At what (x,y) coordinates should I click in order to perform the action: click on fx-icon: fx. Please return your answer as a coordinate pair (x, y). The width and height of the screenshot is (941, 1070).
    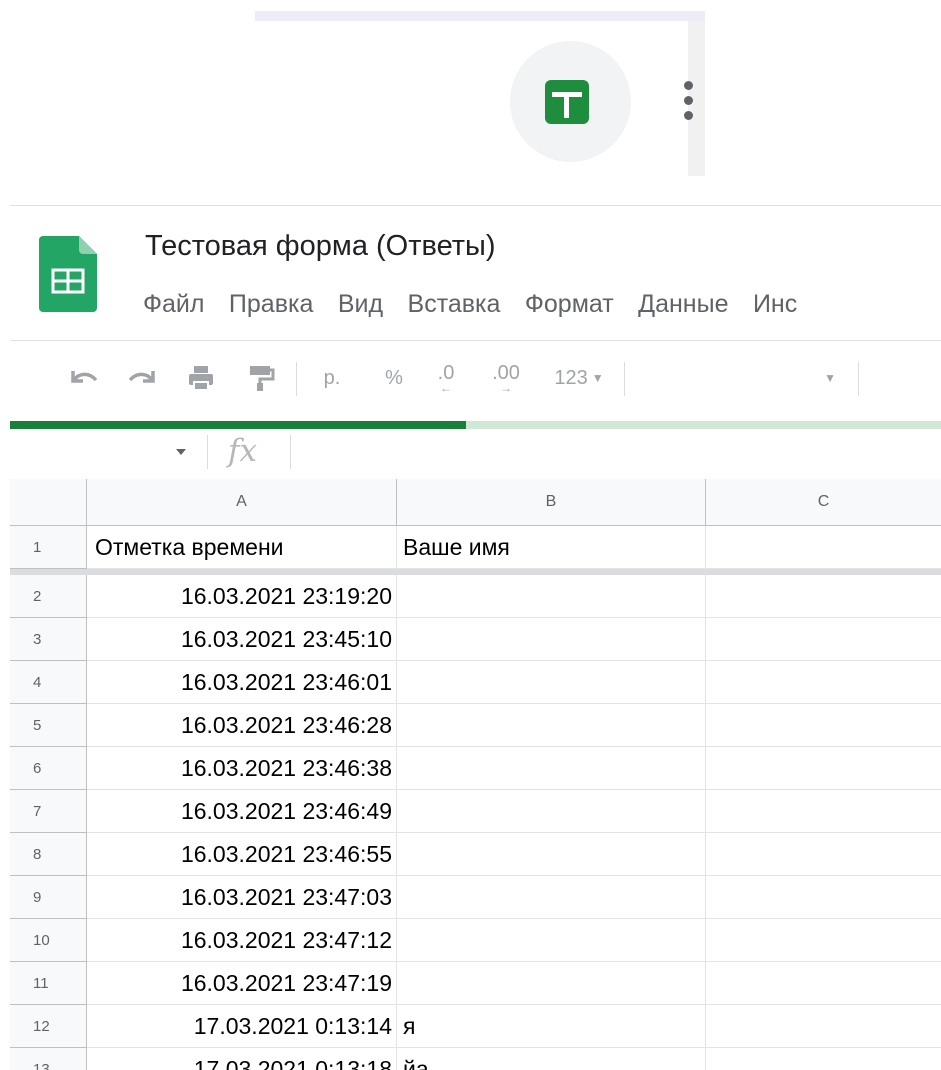
    Looking at the image, I should click on (242, 451).